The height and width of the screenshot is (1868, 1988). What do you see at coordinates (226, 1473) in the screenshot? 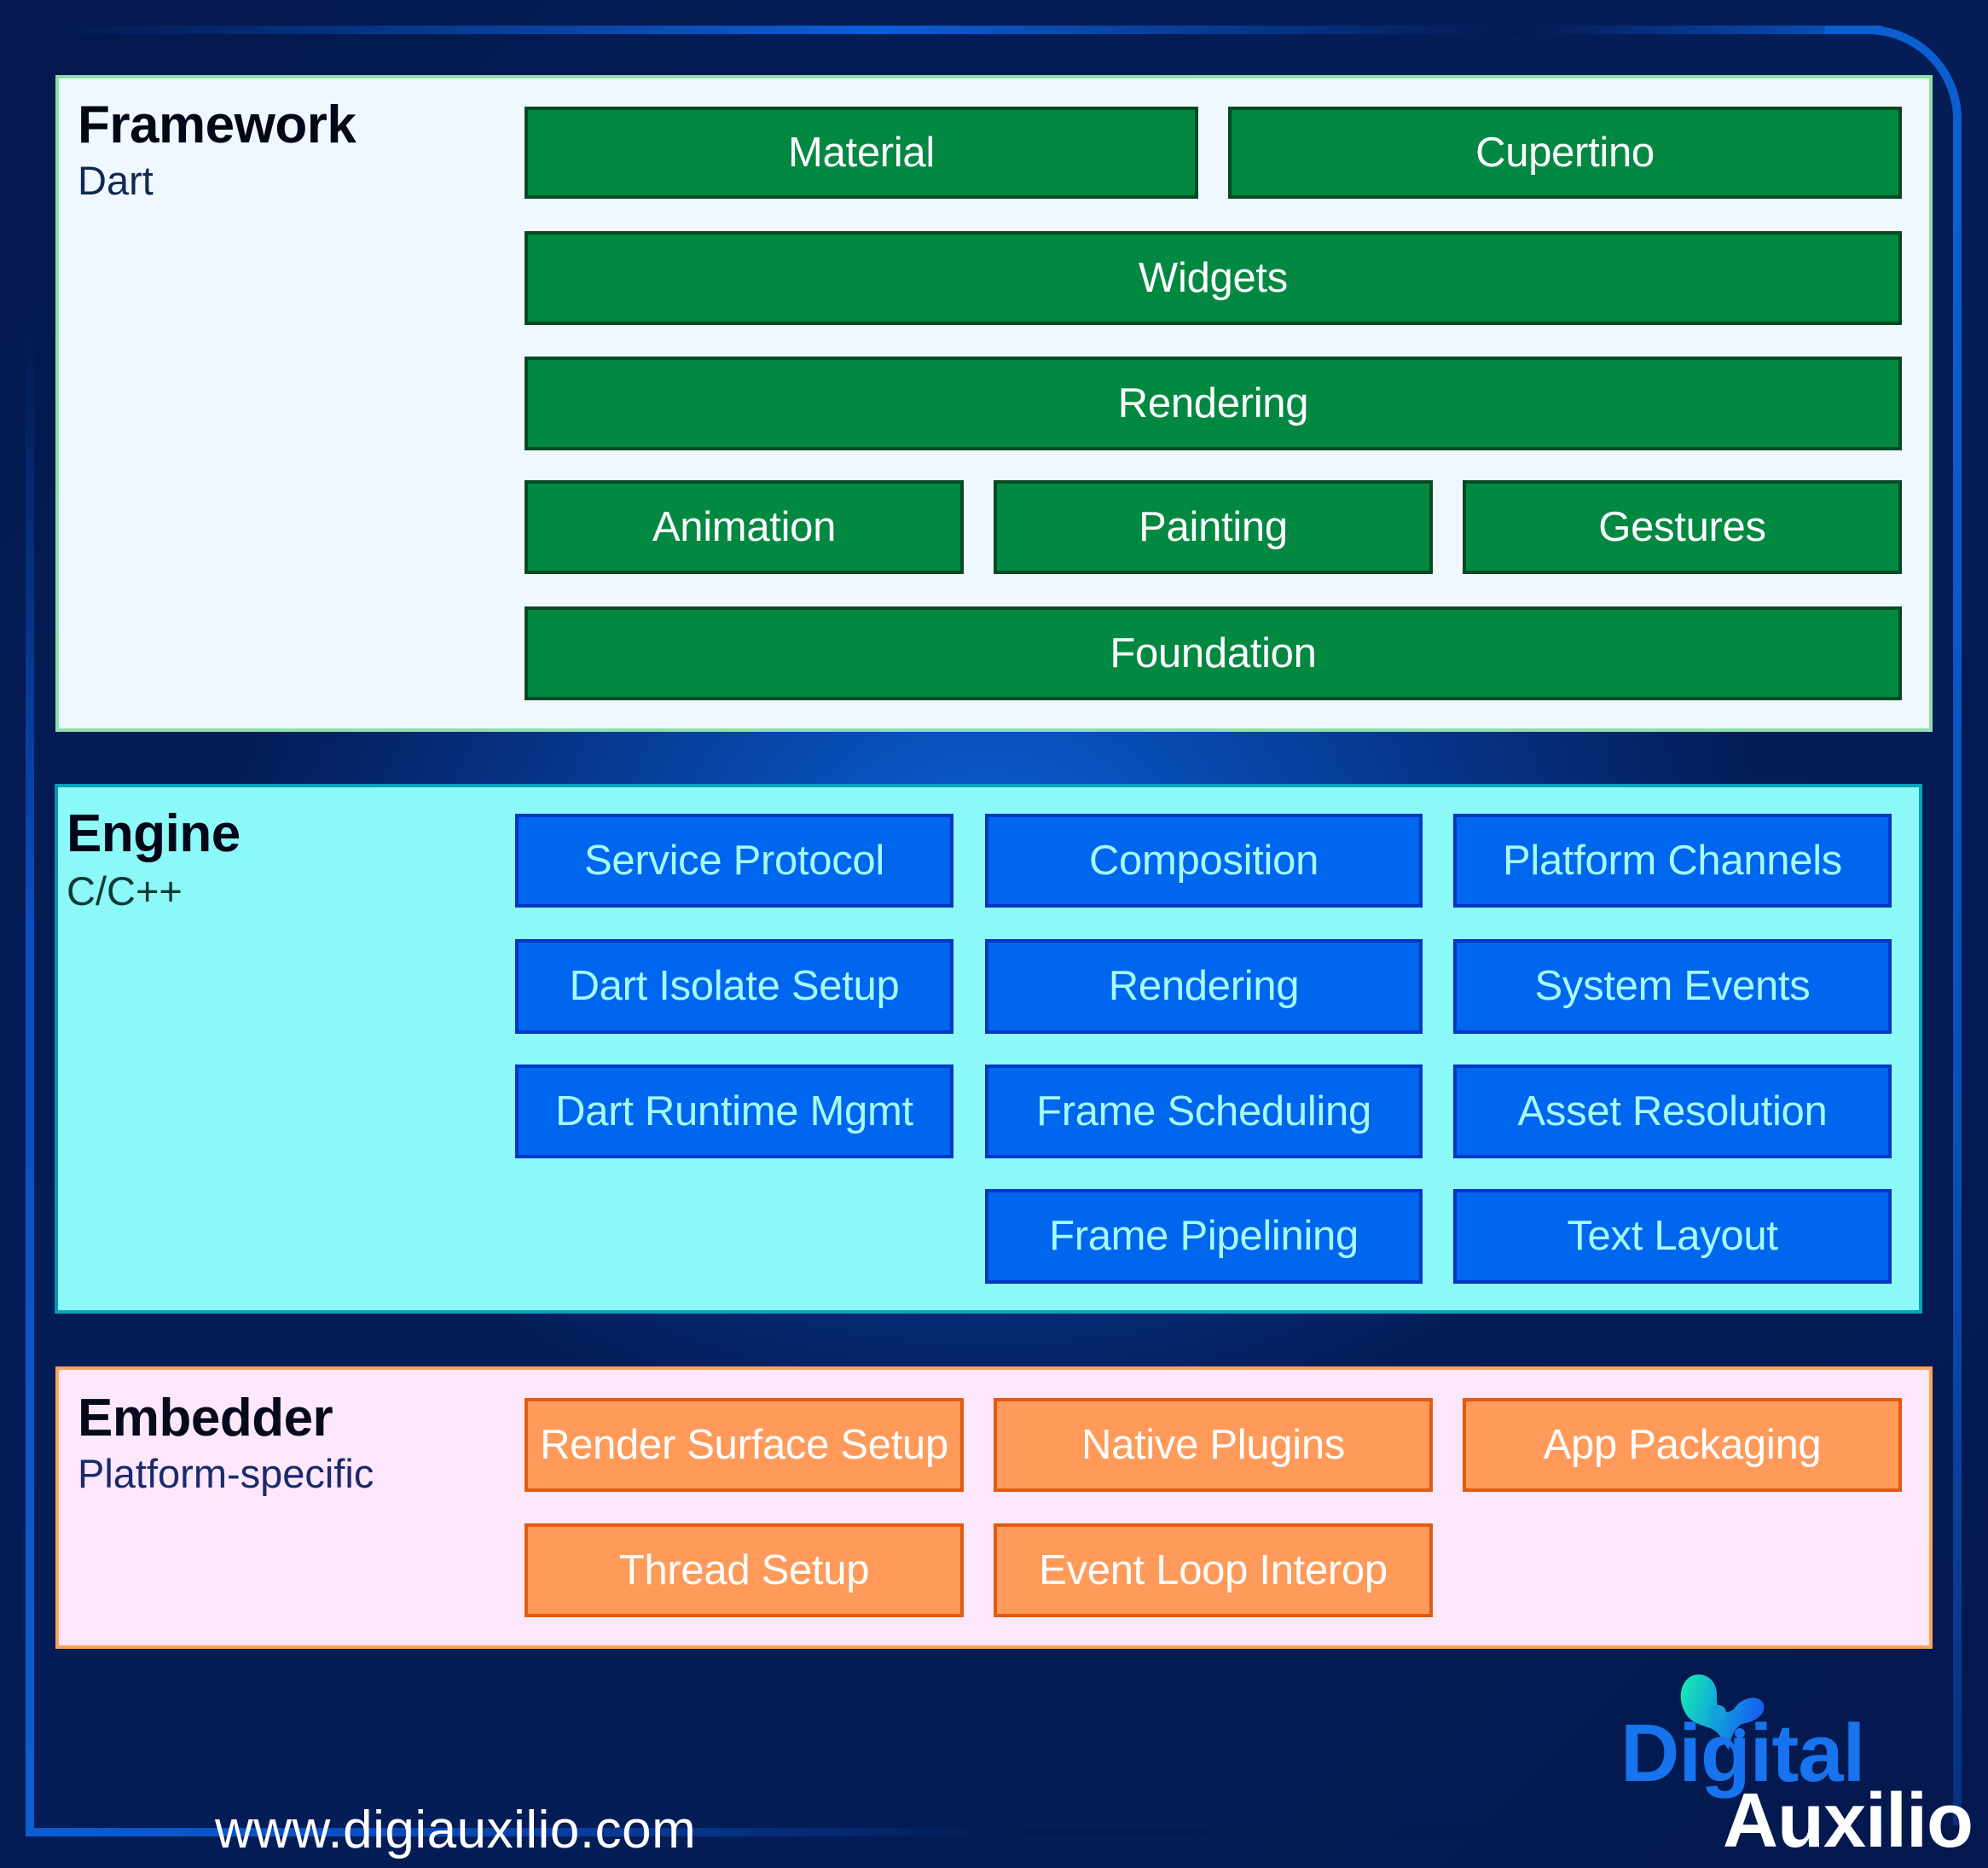
I see `embedder-platform: Platform-specific` at bounding box center [226, 1473].